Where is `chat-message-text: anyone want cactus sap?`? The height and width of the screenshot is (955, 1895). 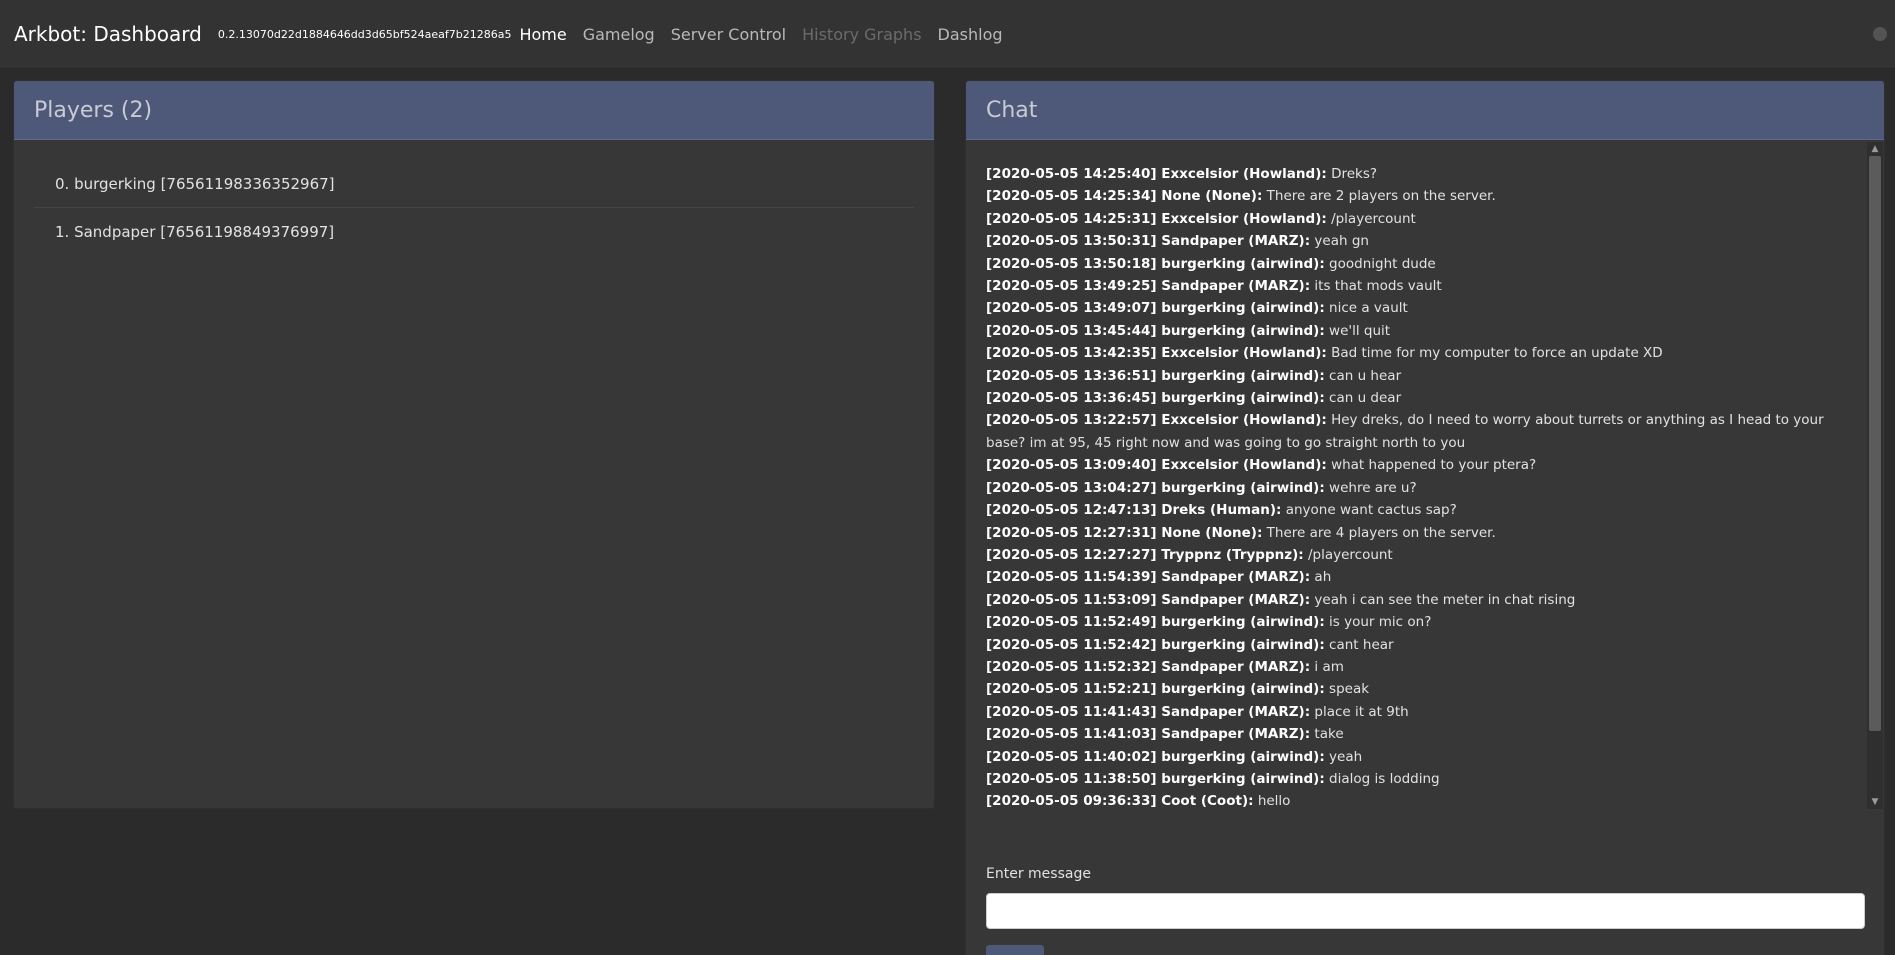
chat-message-text: anyone want cactus sap? is located at coordinates (1371, 510).